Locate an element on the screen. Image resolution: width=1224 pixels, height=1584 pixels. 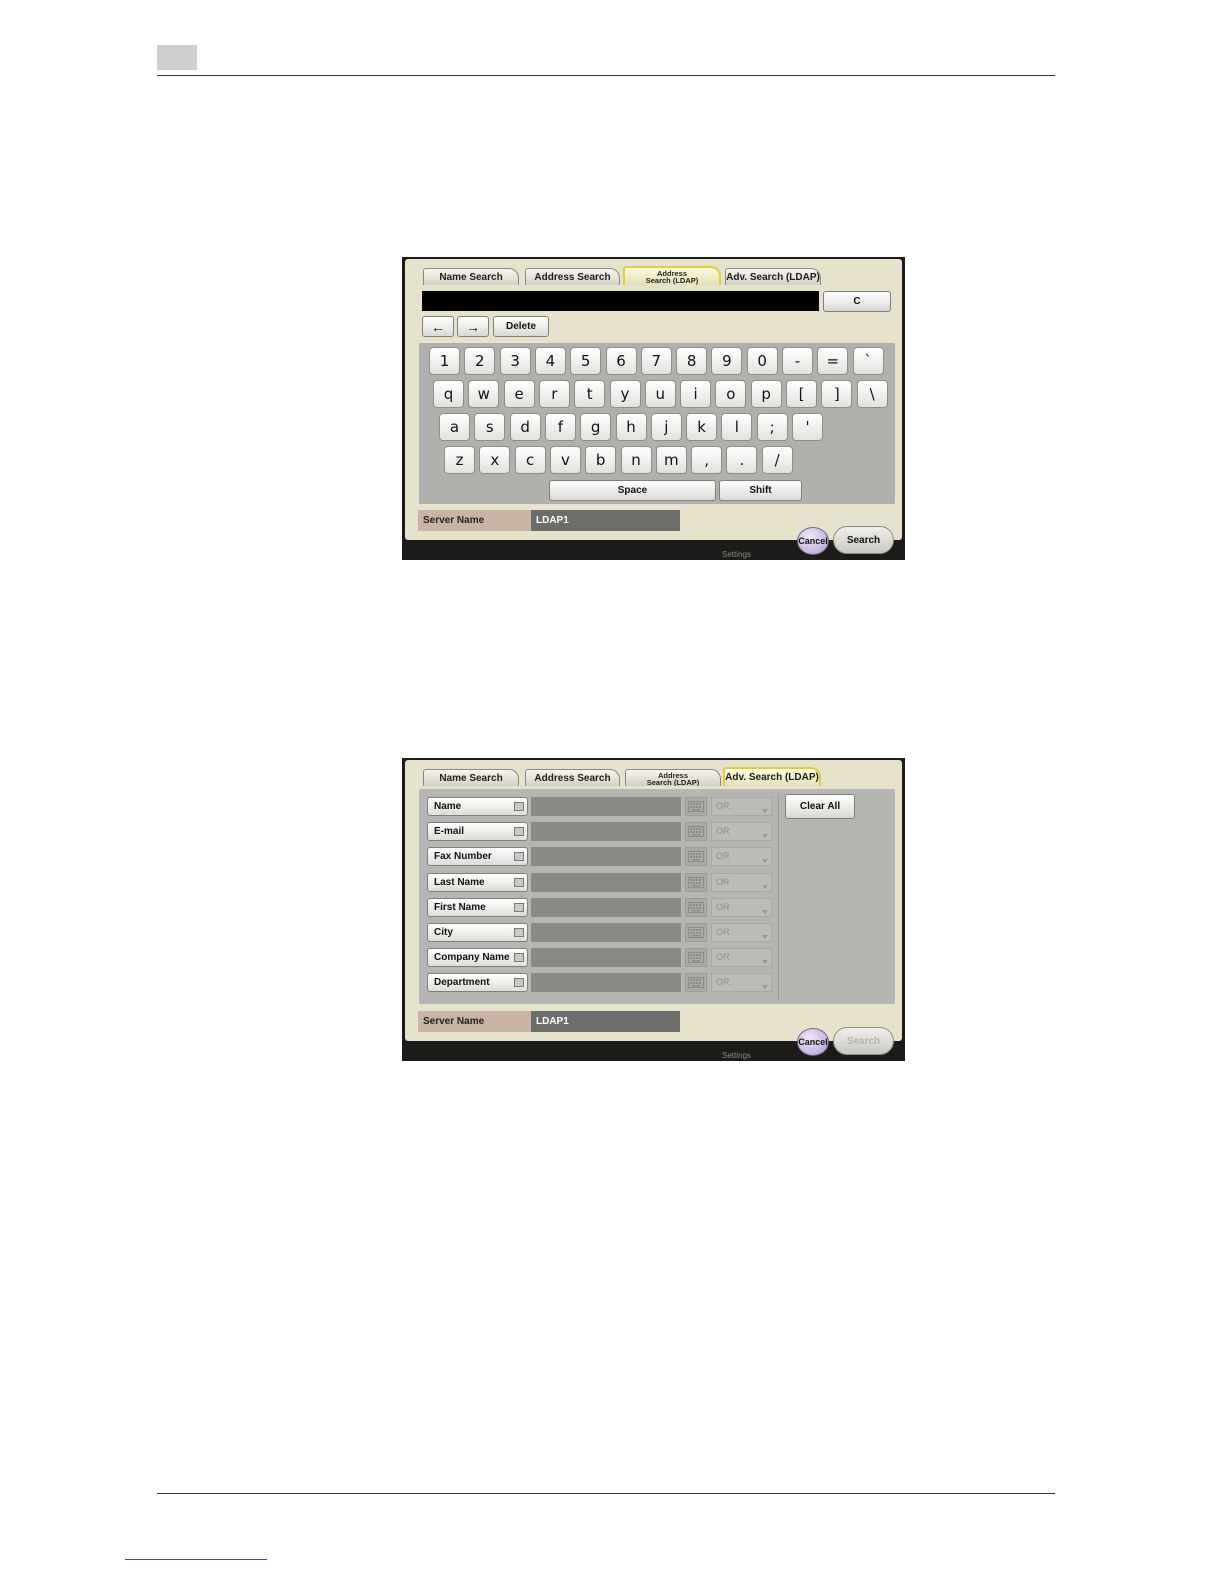
key: p is located at coordinates (766, 394).